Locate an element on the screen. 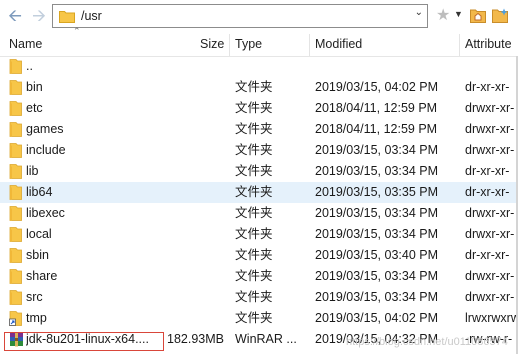  bookmark-dropdown-icon: ▼ is located at coordinates (458, 14).